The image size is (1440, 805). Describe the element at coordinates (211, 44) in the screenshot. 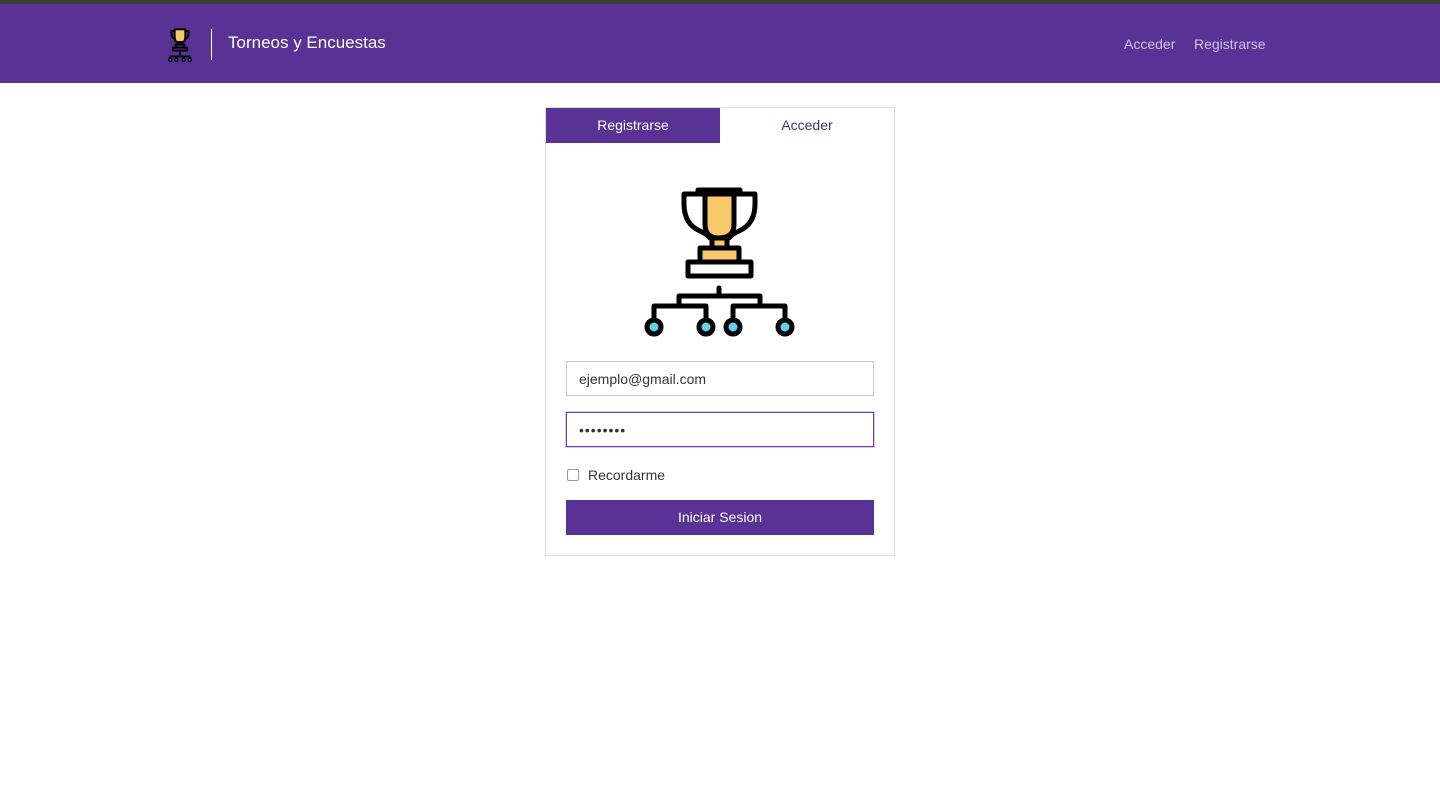

I see `brand-divider` at that location.